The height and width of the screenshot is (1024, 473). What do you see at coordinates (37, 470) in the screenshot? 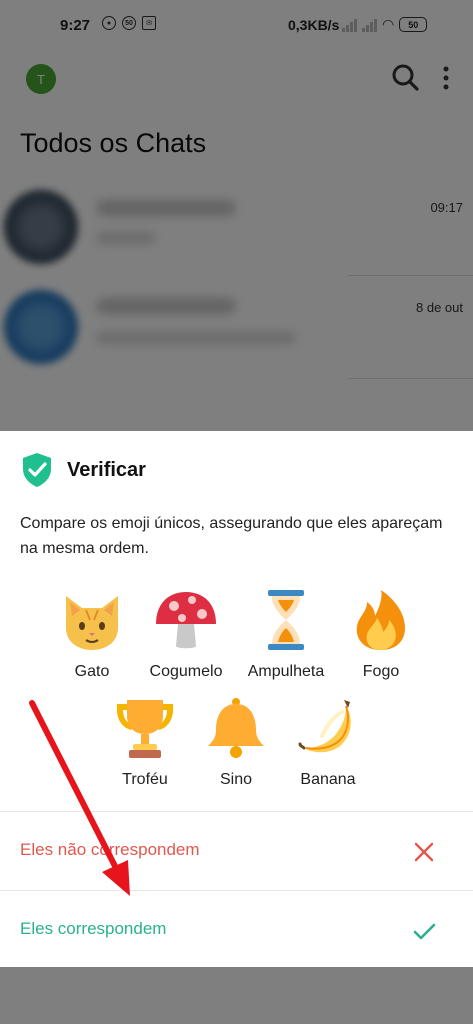
I see `shield-check-icon` at bounding box center [37, 470].